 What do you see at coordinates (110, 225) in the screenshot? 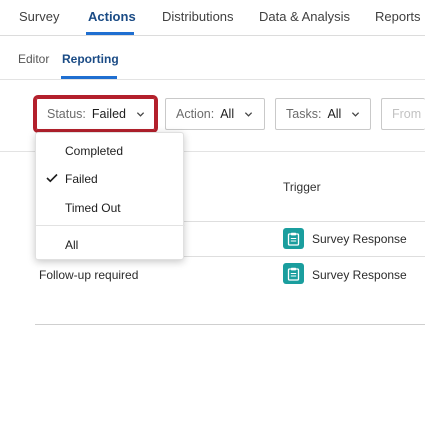
I see `menu-separator` at bounding box center [110, 225].